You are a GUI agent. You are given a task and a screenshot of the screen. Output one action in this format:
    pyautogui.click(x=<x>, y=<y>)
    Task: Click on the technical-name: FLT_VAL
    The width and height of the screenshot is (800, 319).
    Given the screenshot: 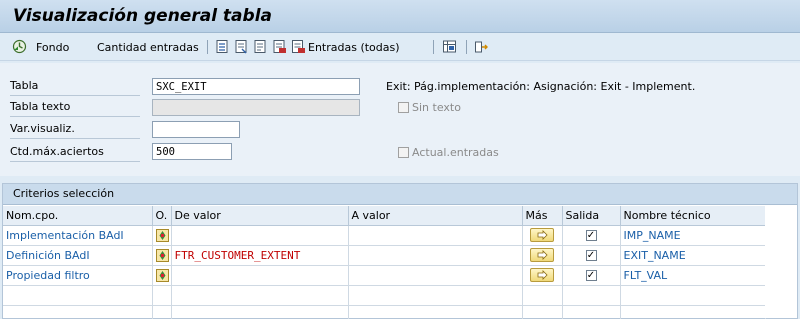 What is the action you would take?
    pyautogui.click(x=693, y=275)
    